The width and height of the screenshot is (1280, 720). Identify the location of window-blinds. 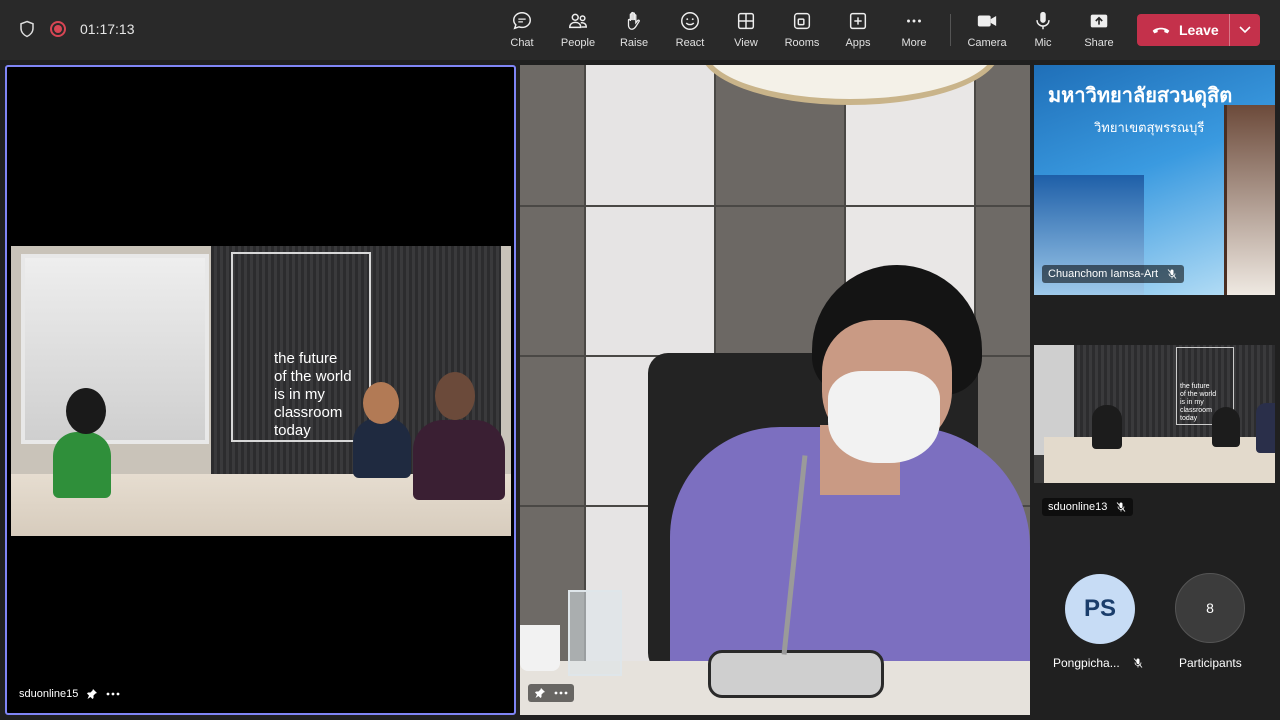
(115, 349).